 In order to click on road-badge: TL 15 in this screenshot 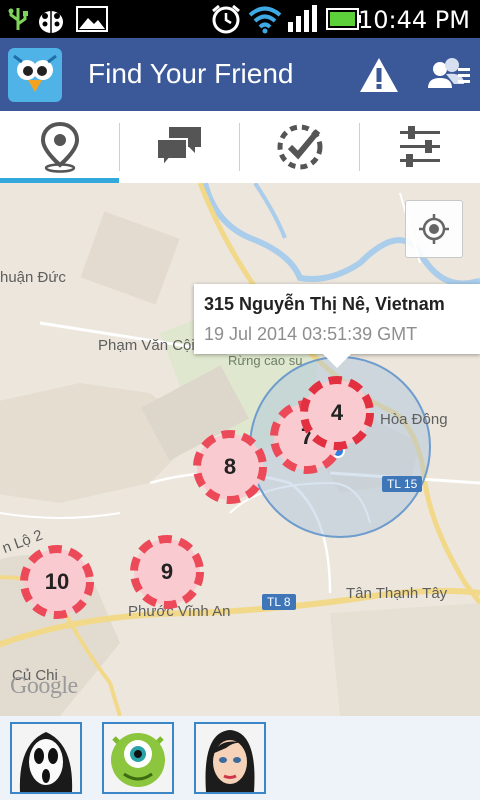, I will do `click(402, 484)`.